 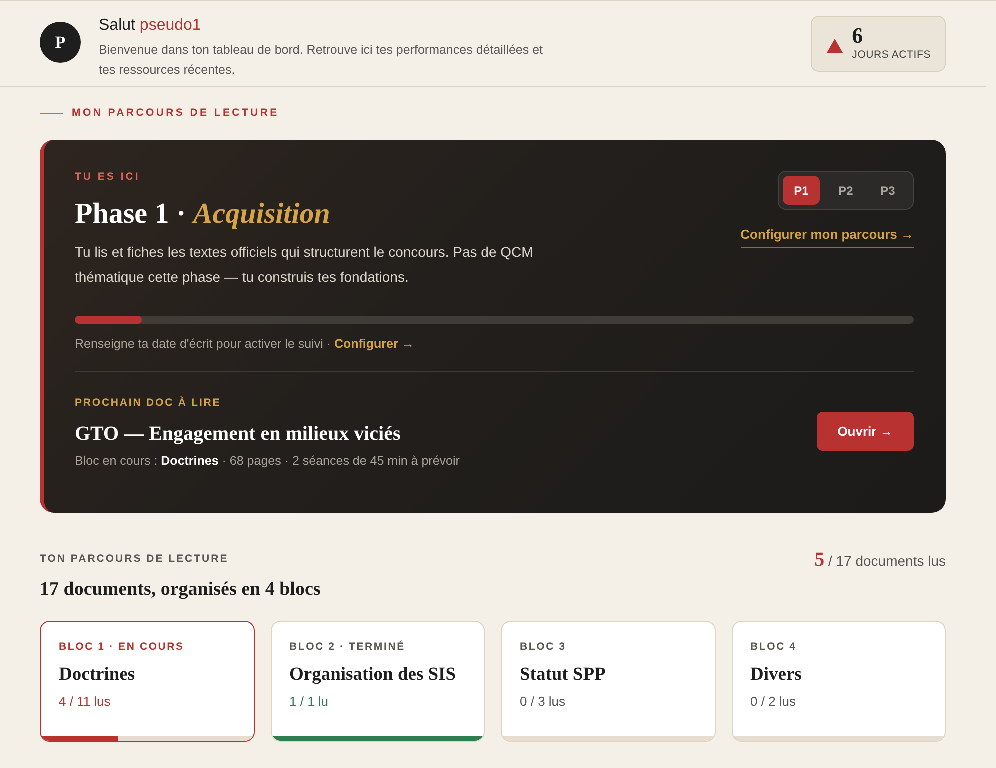 I want to click on phase-tab: P1, so click(x=801, y=190).